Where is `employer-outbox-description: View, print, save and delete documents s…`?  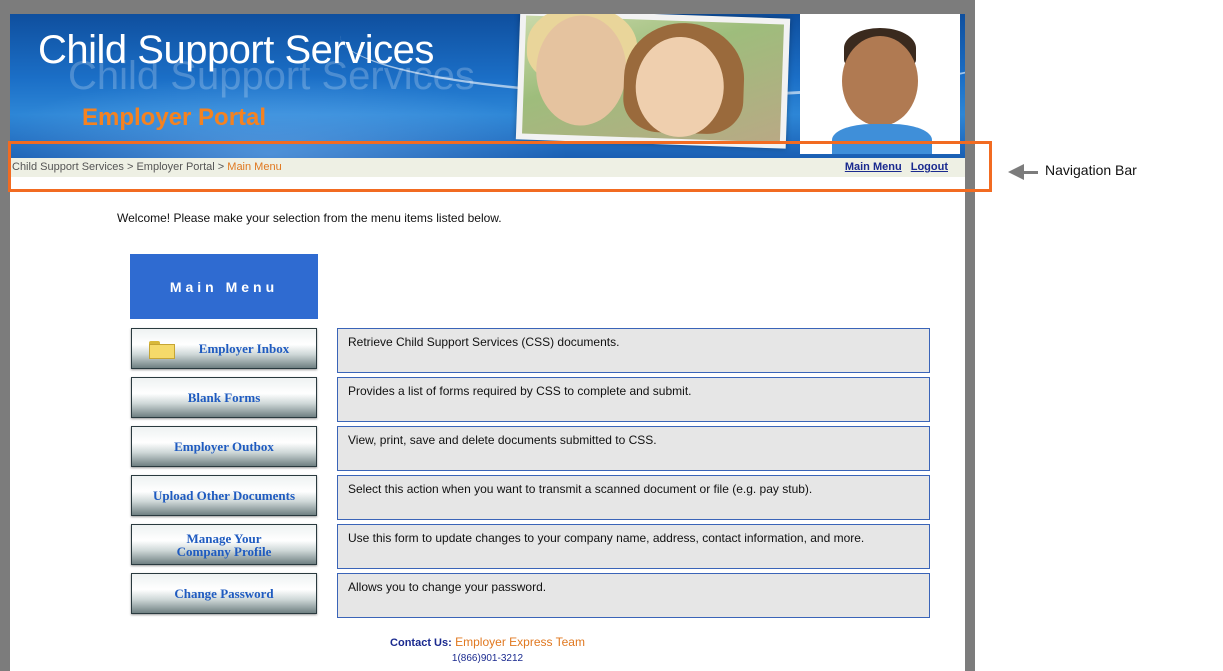
employer-outbox-description: View, print, save and delete documents s… is located at coordinates (633, 448).